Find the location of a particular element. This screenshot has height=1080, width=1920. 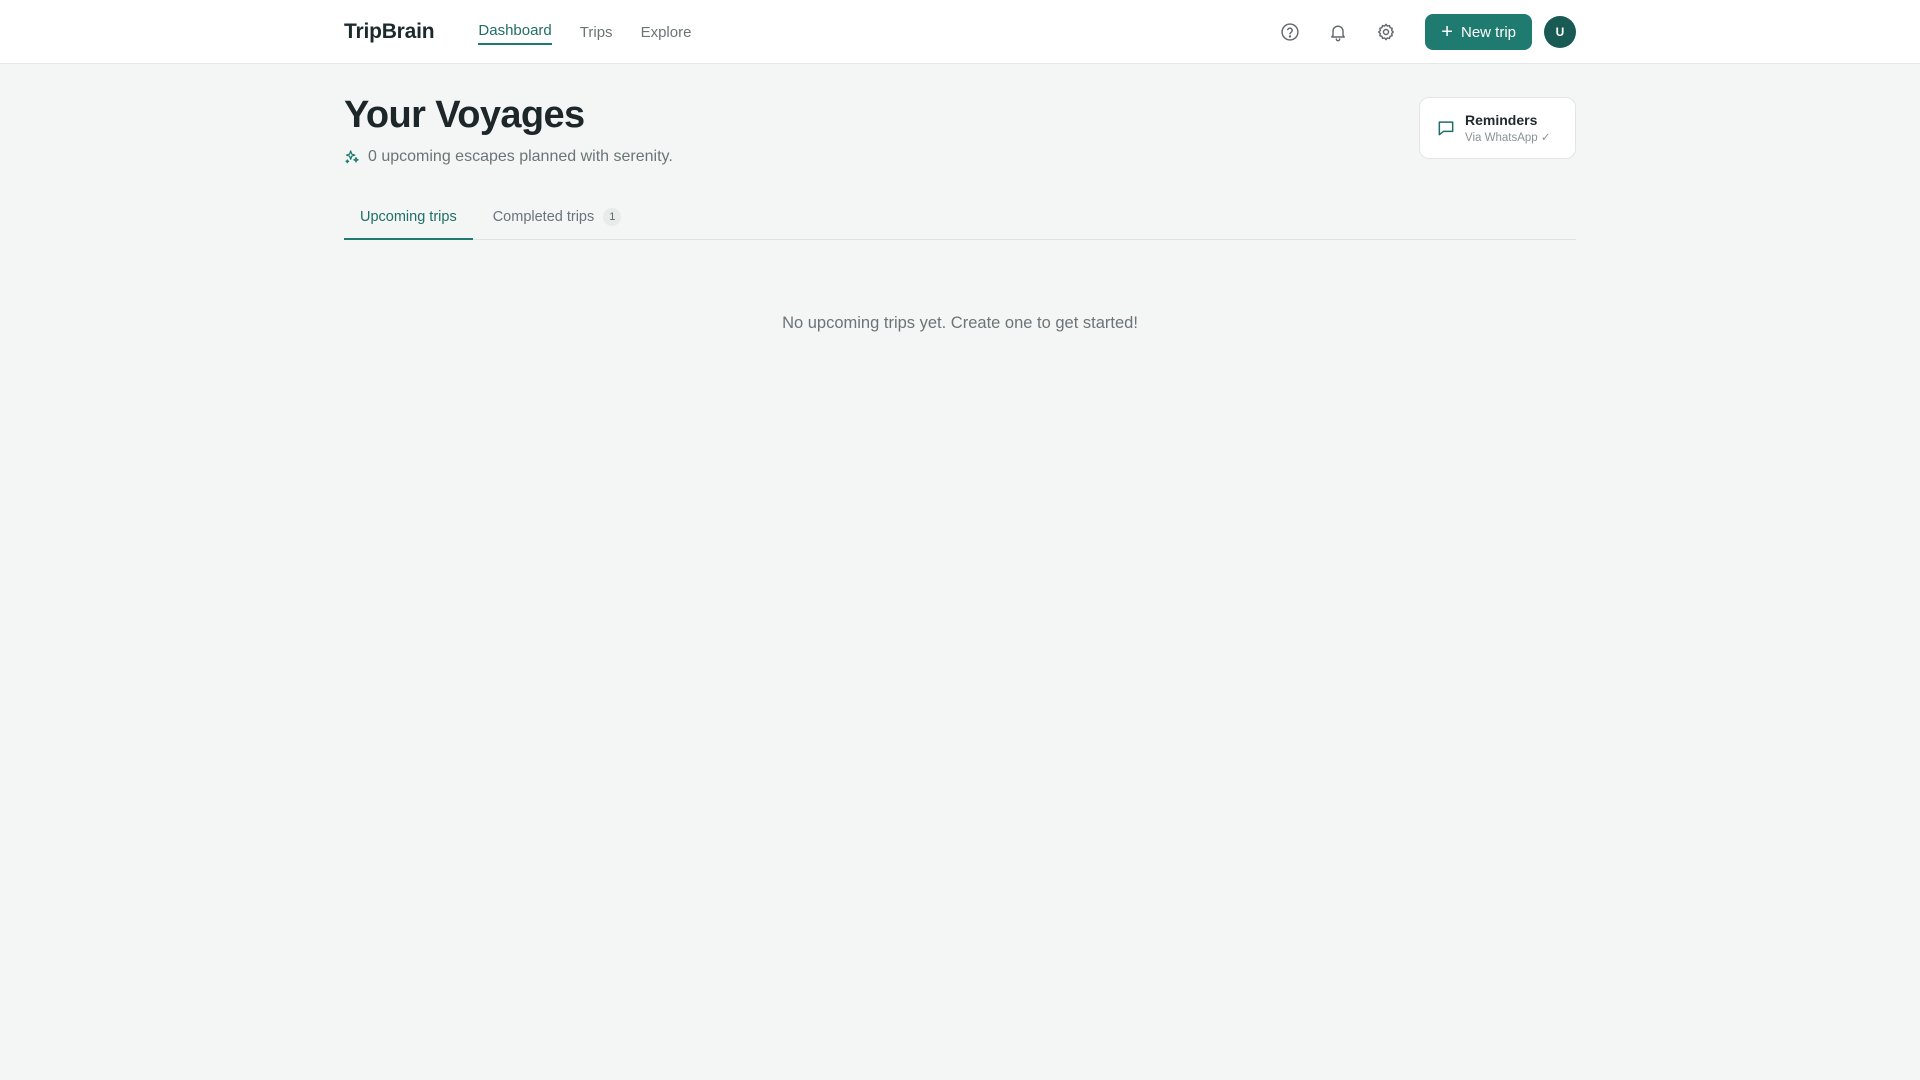

tab-completed-trips: Completed trips 1 is located at coordinates (557, 217).